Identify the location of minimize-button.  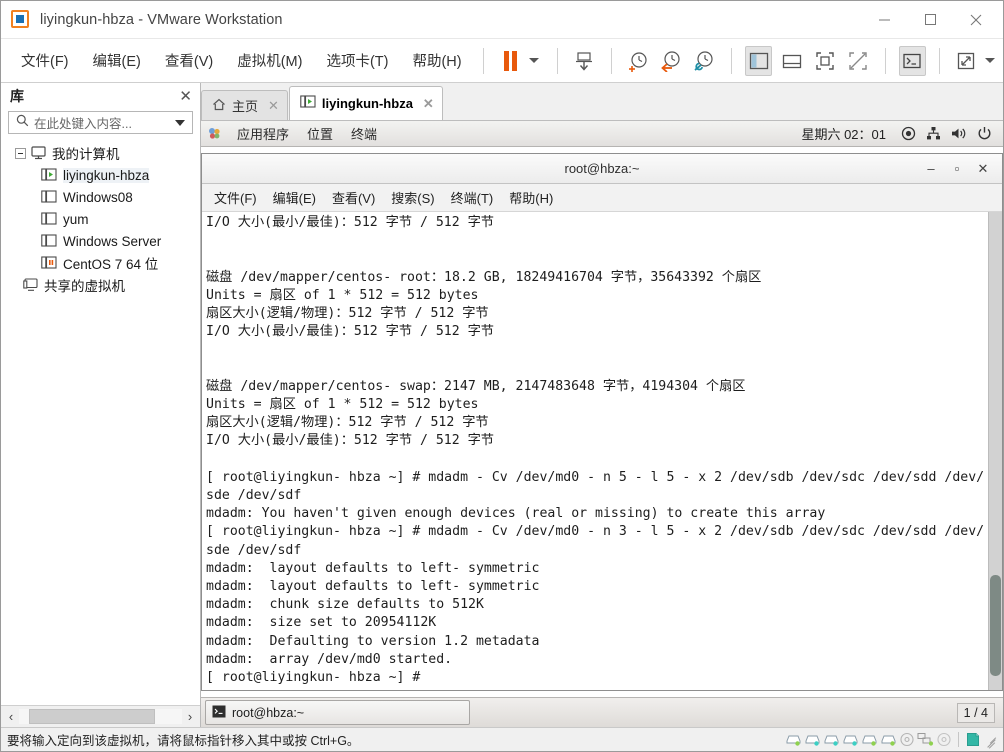
(884, 19).